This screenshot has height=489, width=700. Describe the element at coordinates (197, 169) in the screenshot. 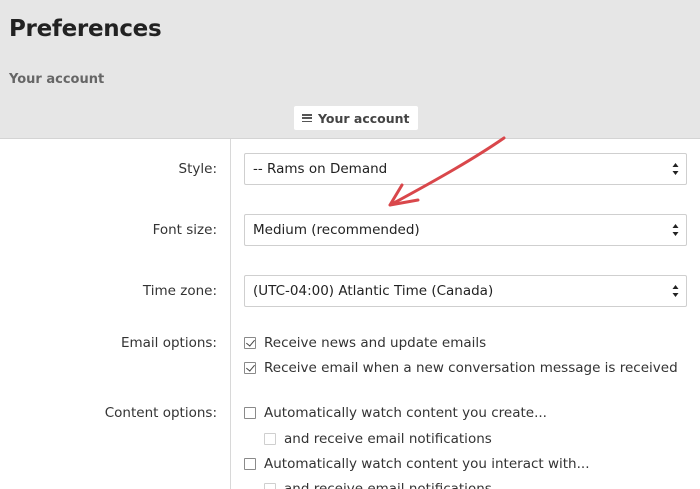

I see `style-label: Style:` at that location.